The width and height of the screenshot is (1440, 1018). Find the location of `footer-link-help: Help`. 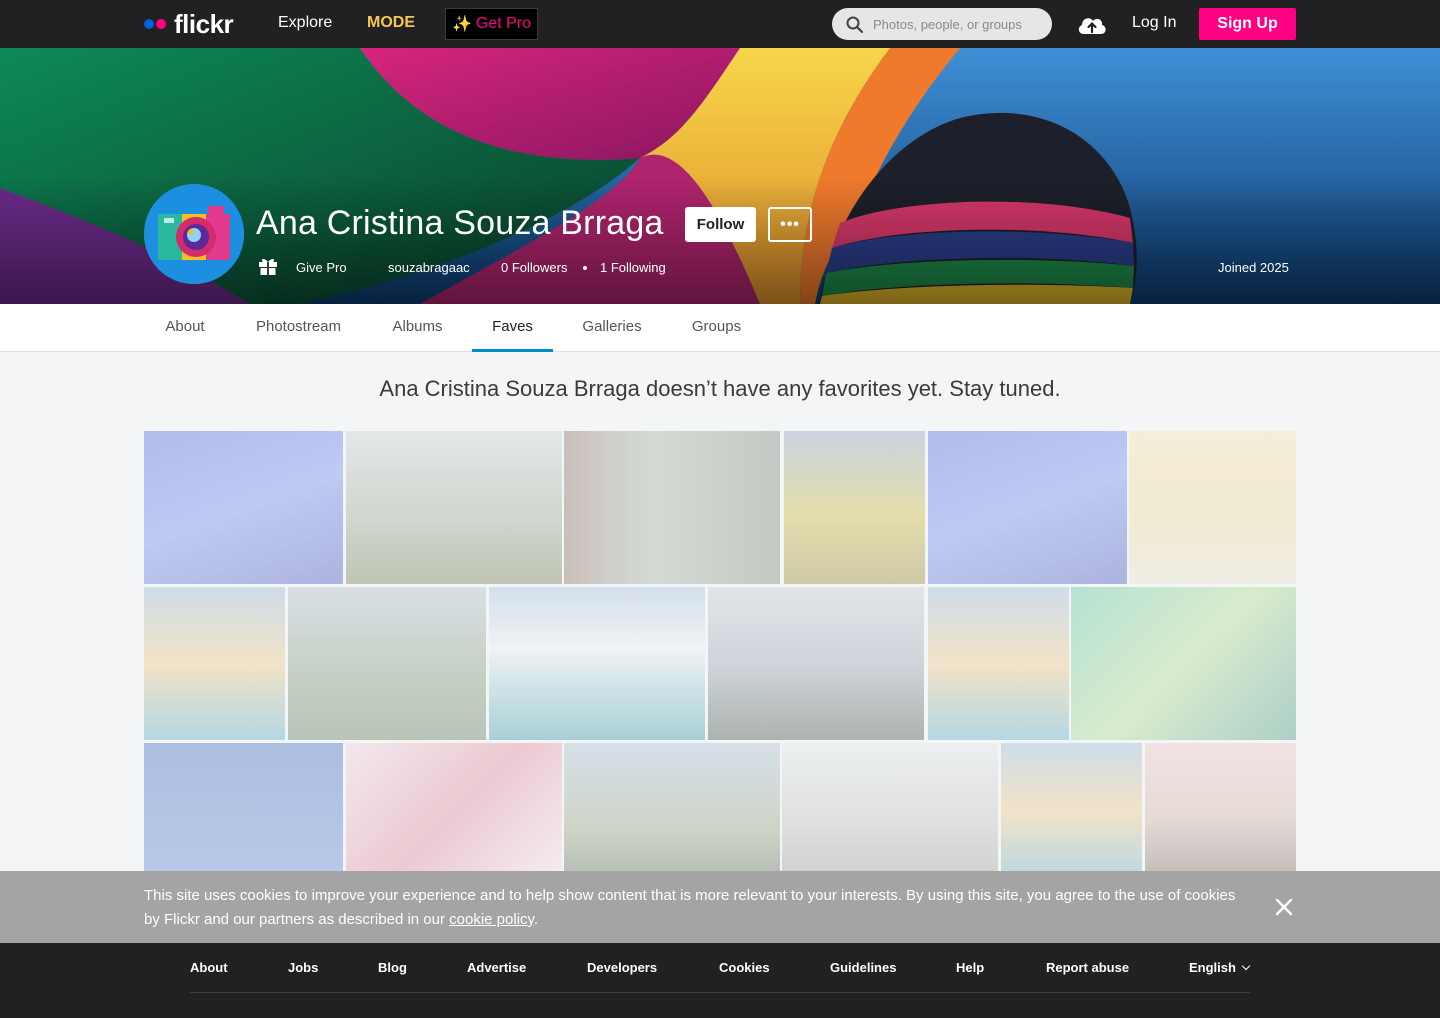

footer-link-help: Help is located at coordinates (970, 967).